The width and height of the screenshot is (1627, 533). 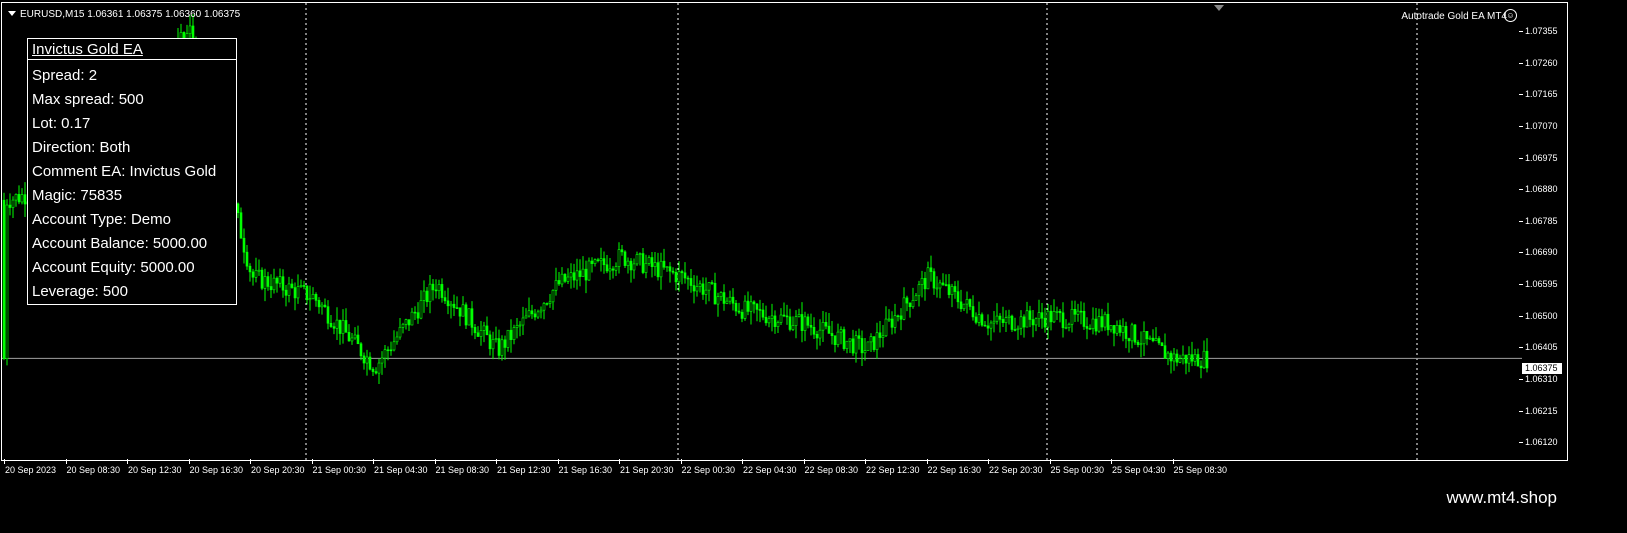 What do you see at coordinates (31, 470) in the screenshot?
I see `time-label: 20 Sep 2023` at bounding box center [31, 470].